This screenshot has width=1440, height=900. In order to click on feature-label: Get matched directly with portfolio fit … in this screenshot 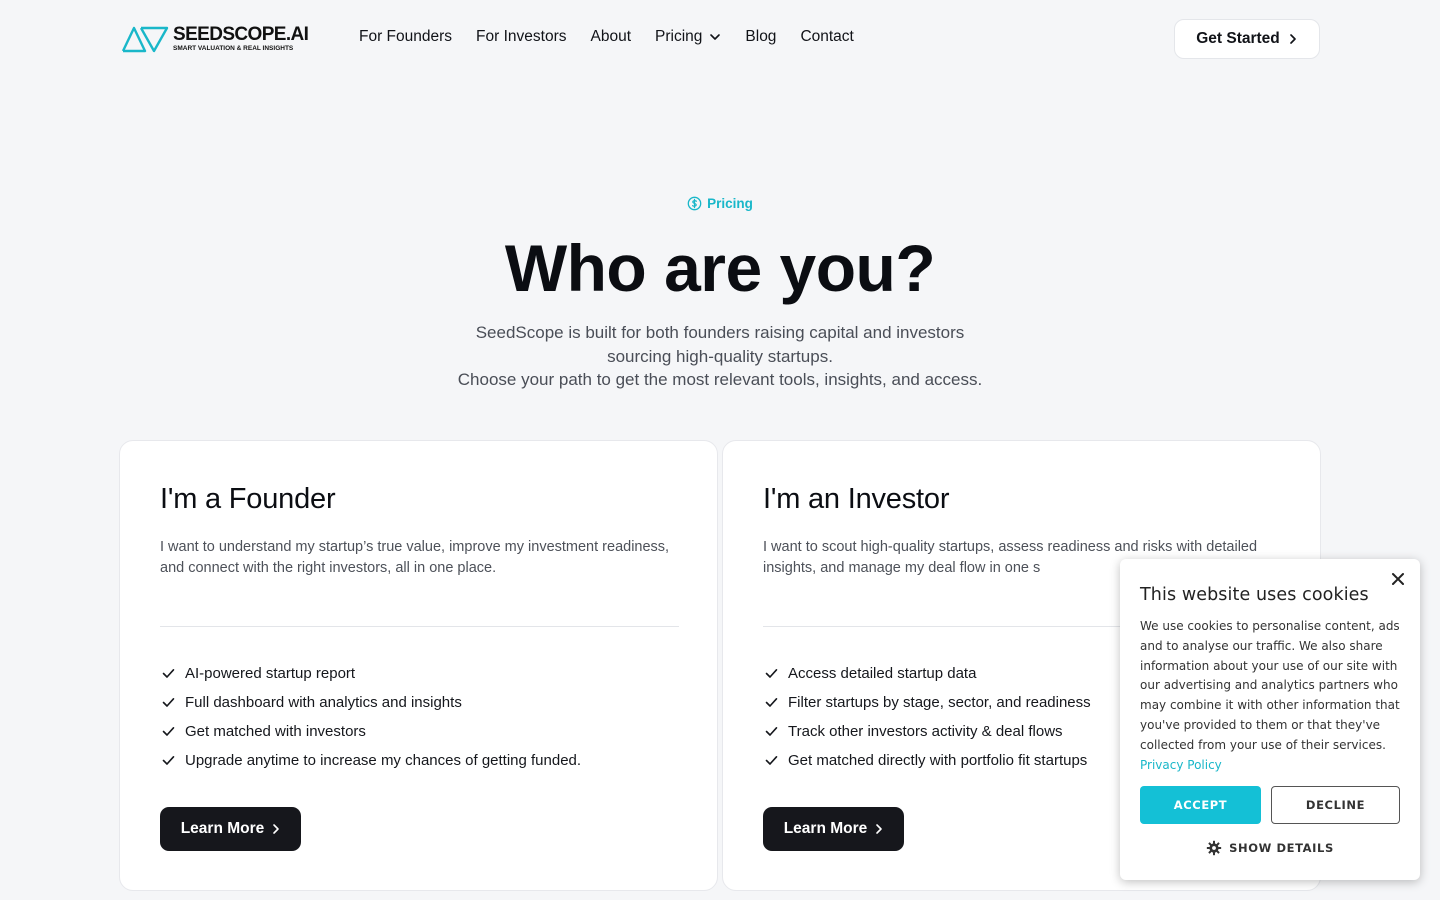, I will do `click(938, 760)`.